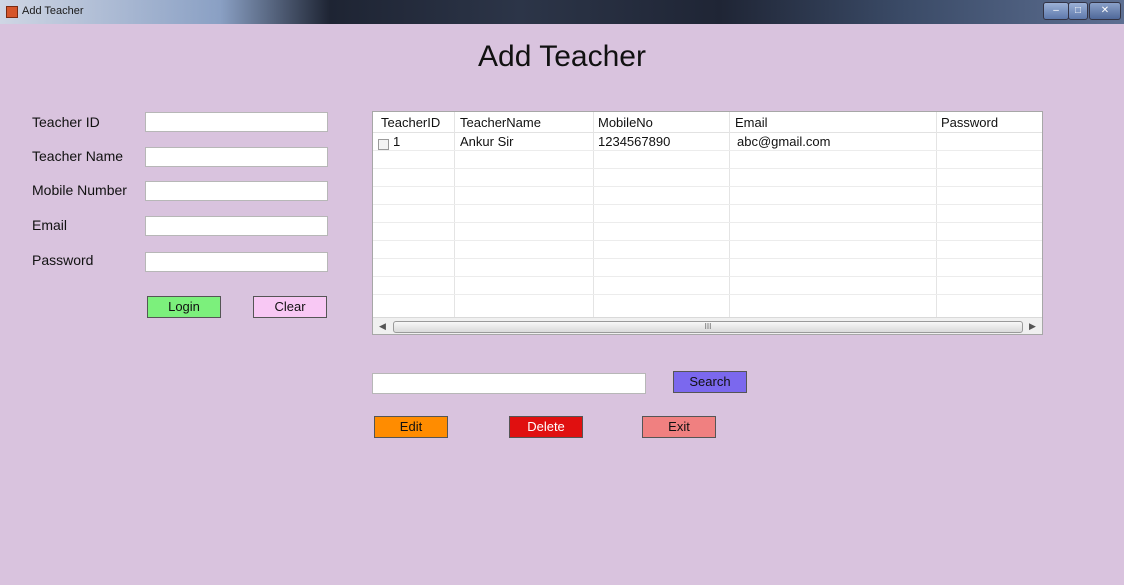 The image size is (1124, 585). Describe the element at coordinates (634, 141) in the screenshot. I see `cell-mobileno: 1234567890` at that location.